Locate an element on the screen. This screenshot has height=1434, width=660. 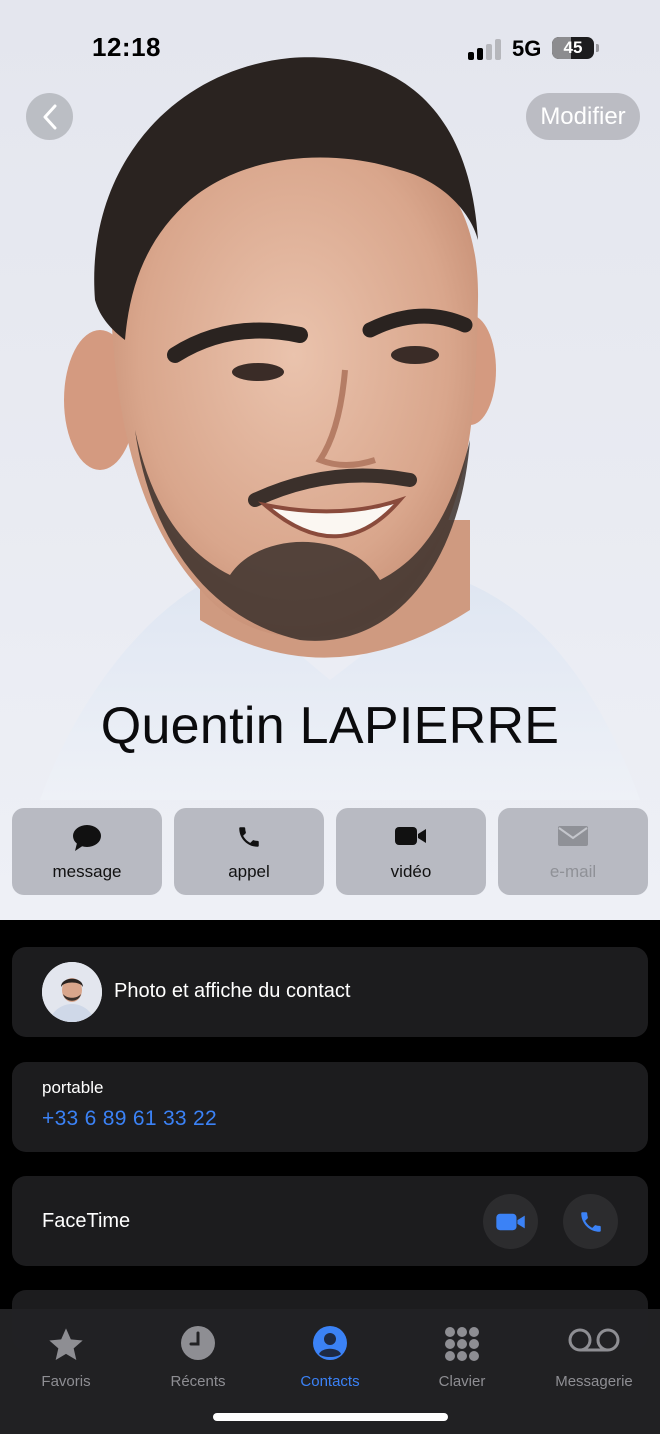
voicemail-icon is located at coordinates (594, 1340).